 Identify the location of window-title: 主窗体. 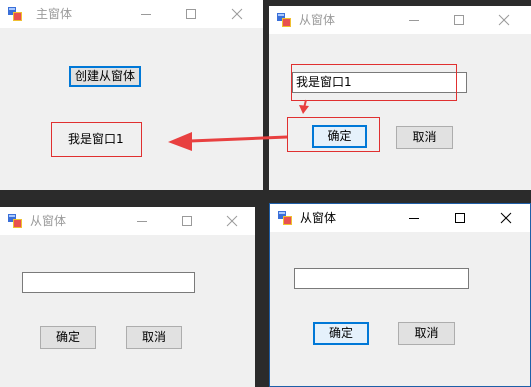
(54, 14).